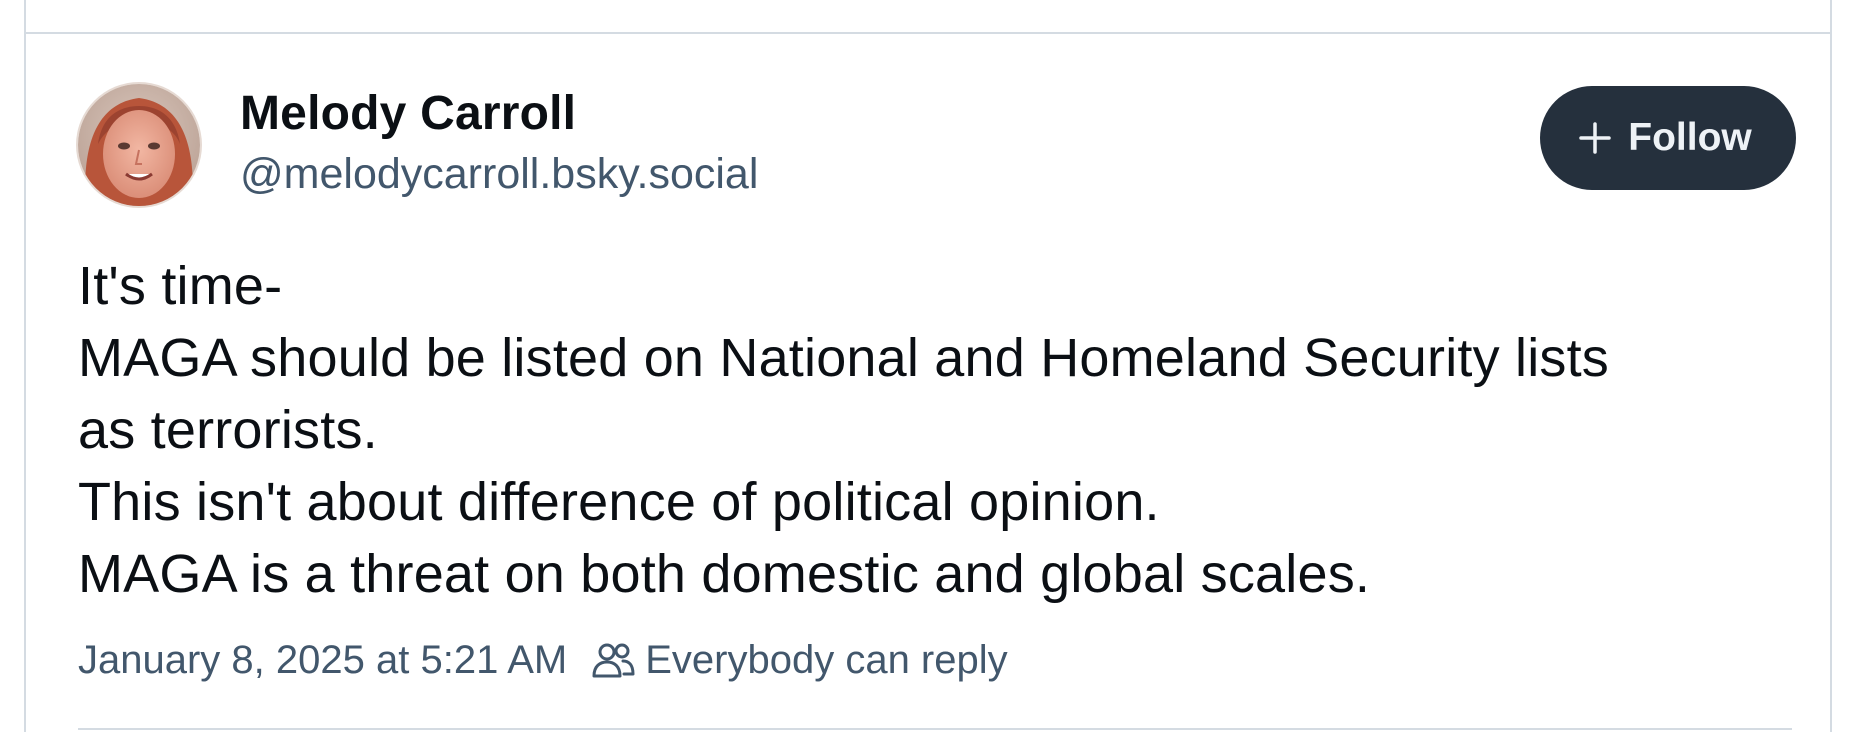 This screenshot has width=1856, height=732. What do you see at coordinates (499, 114) in the screenshot?
I see `author-display-name: Melody Carroll` at bounding box center [499, 114].